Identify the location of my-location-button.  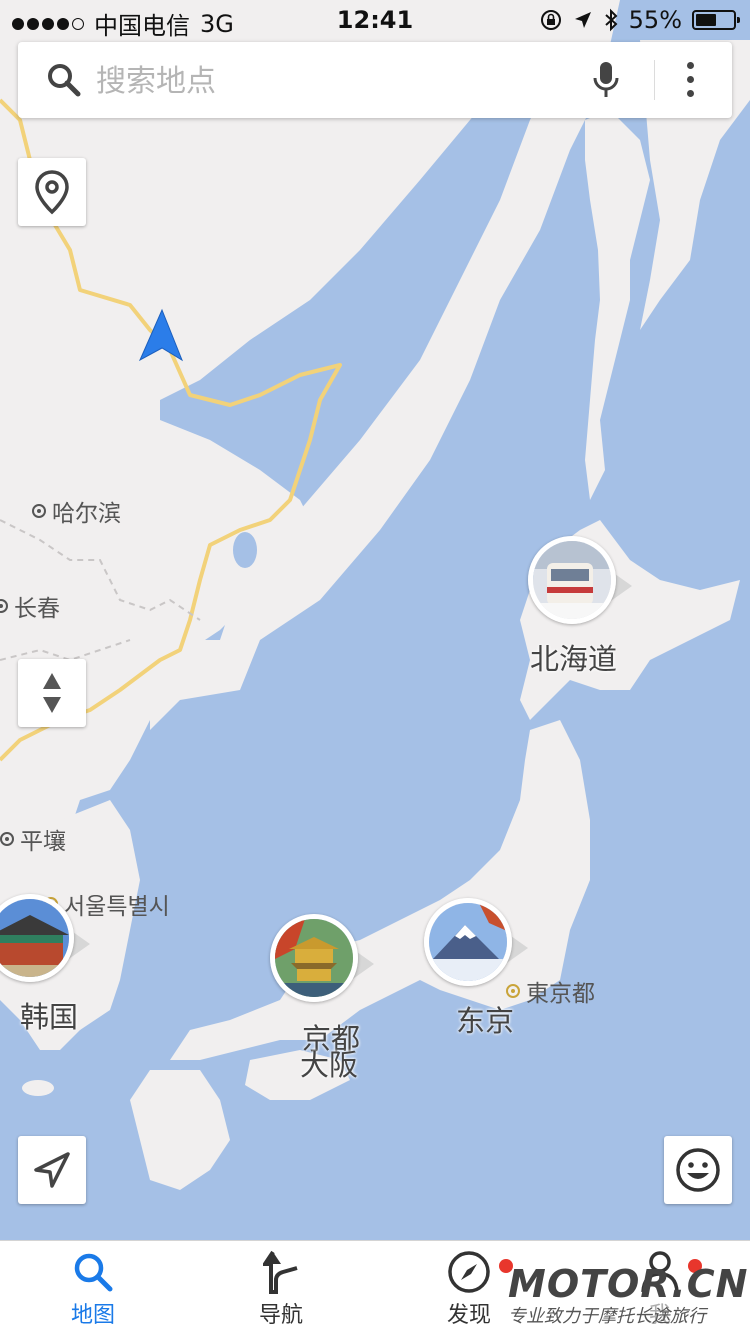
(52, 1170).